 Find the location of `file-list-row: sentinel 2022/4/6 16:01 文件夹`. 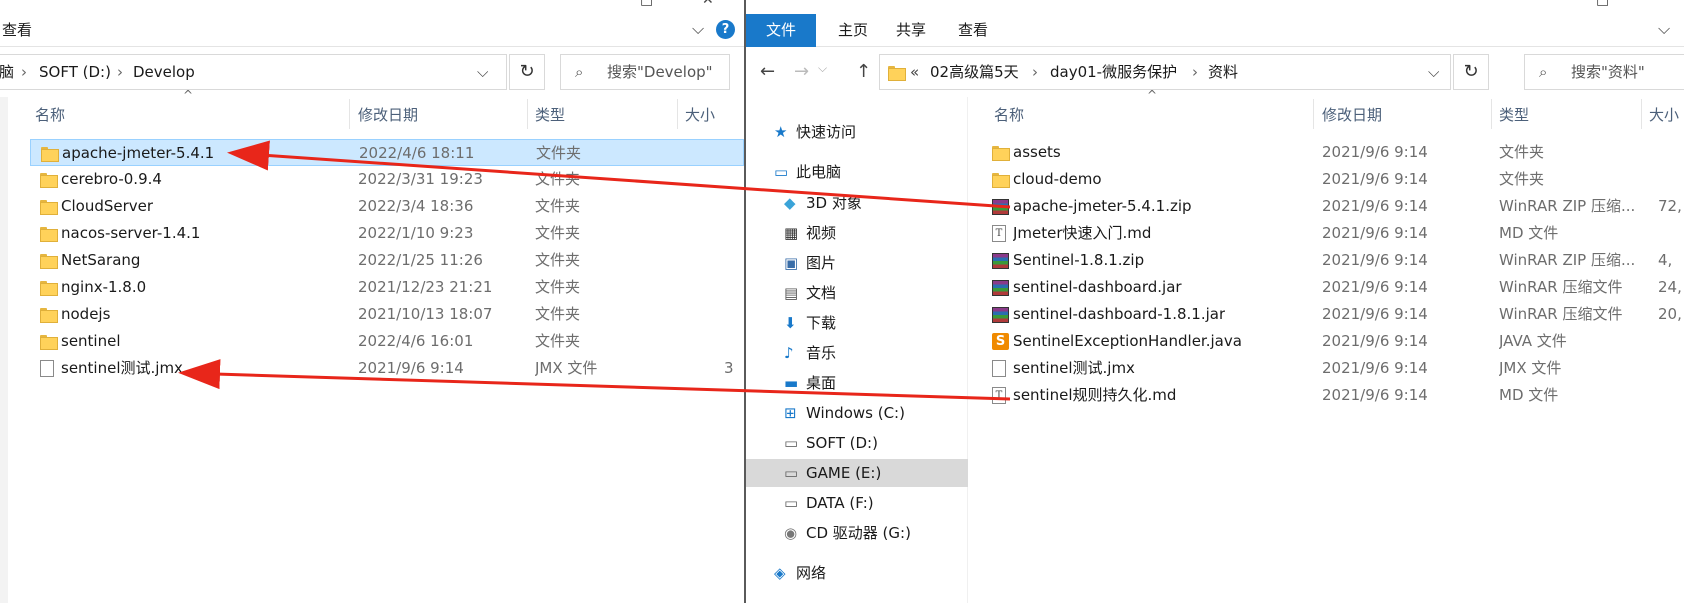

file-list-row: sentinel 2022/4/6 16:01 文件夹 is located at coordinates (387, 341).